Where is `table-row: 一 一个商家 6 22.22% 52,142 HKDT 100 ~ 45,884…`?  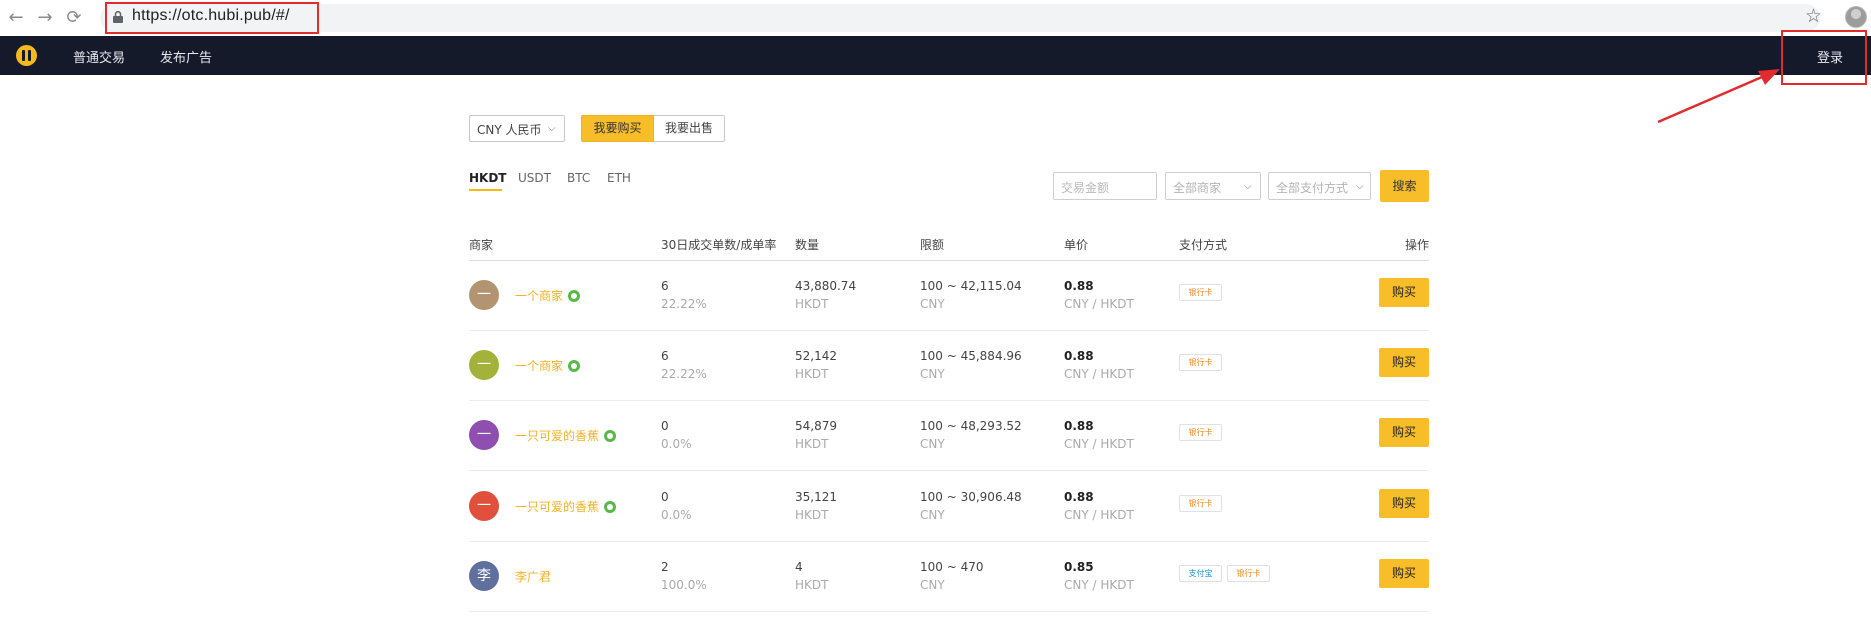 table-row: 一 一个商家 6 22.22% 52,142 HKDT 100 ~ 45,884… is located at coordinates (949, 366).